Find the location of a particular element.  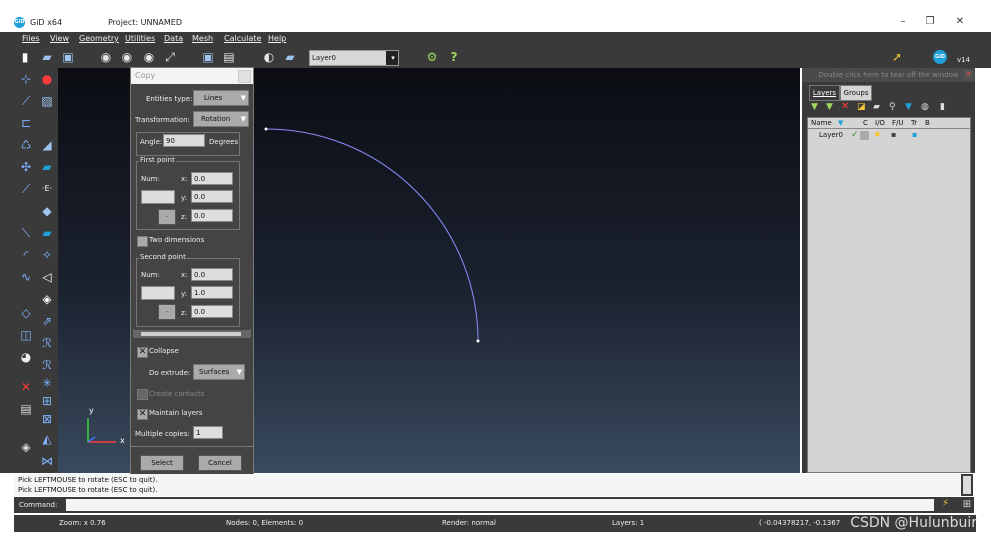

arrow-icon: ⇗ is located at coordinates (47, 321).